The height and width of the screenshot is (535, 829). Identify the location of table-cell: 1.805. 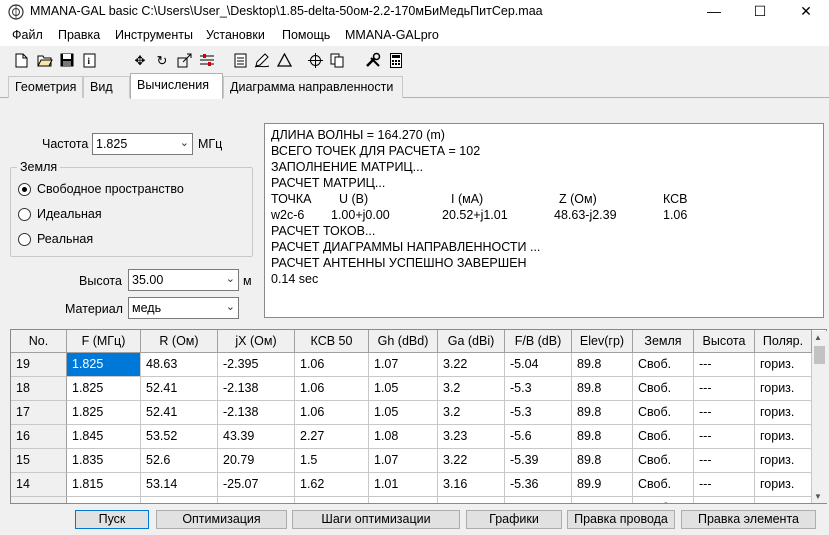
(104, 500).